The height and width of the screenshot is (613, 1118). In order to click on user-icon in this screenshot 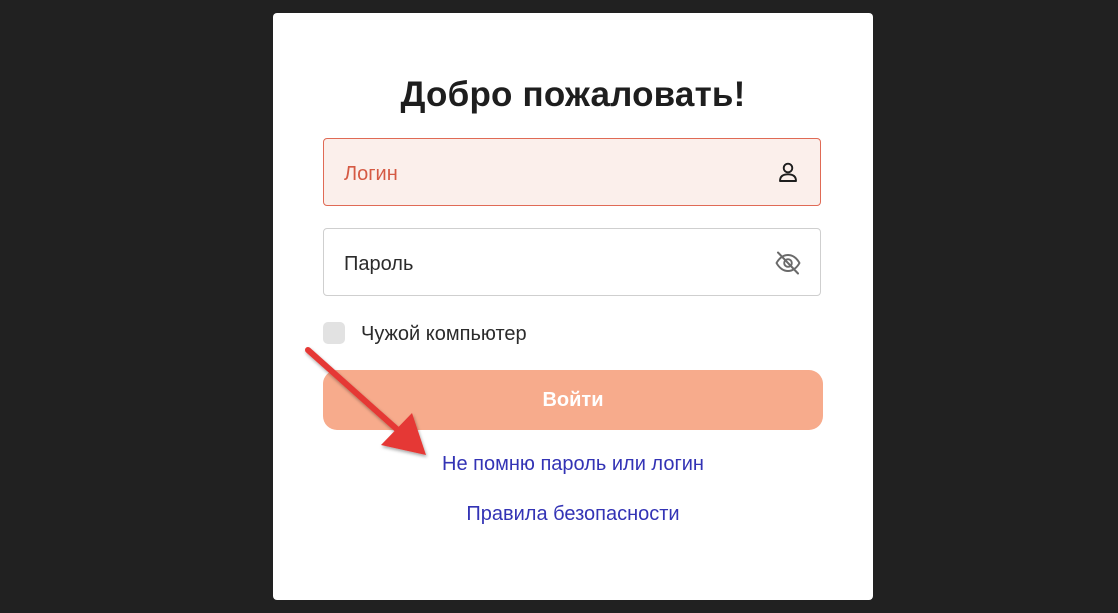, I will do `click(788, 172)`.